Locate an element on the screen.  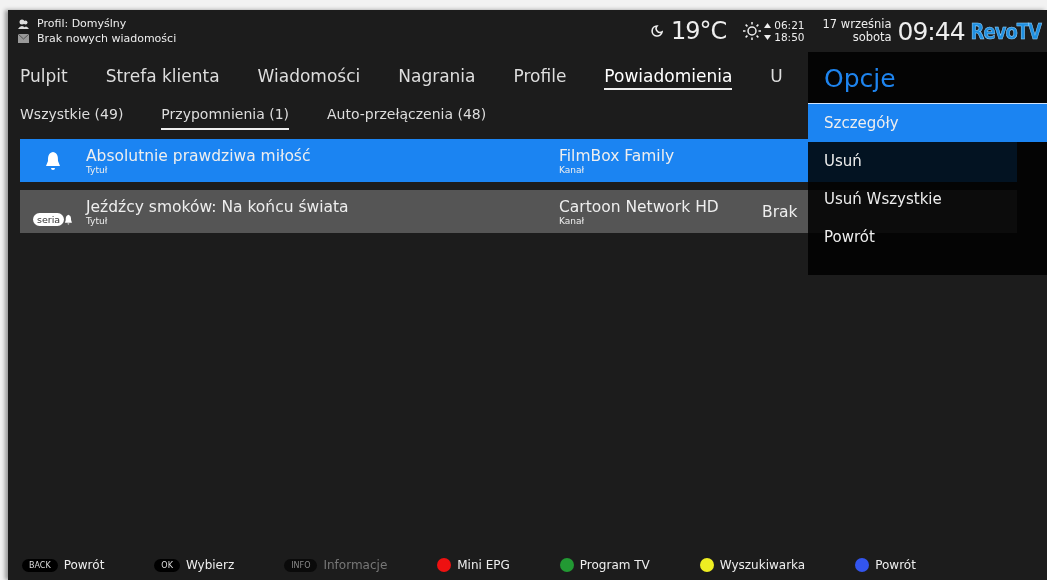
filter-tab: Przypomnienia (1) is located at coordinates (225, 118).